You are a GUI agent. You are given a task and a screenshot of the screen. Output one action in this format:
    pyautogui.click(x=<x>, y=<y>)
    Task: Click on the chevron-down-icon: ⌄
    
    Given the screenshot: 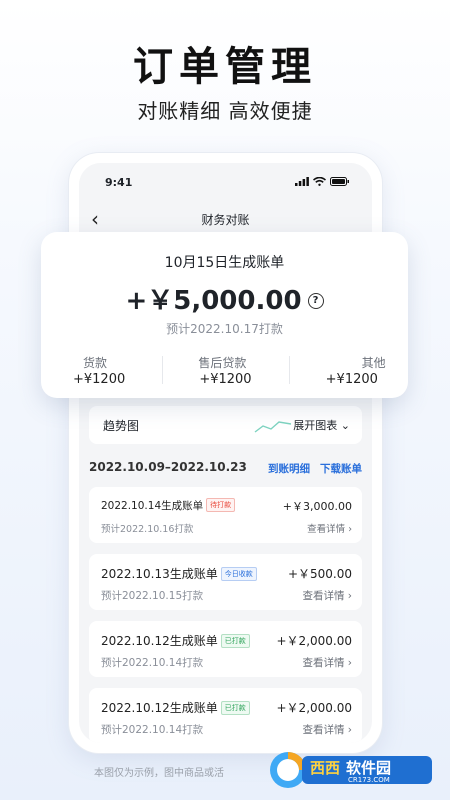 What is the action you would take?
    pyautogui.click(x=345, y=425)
    